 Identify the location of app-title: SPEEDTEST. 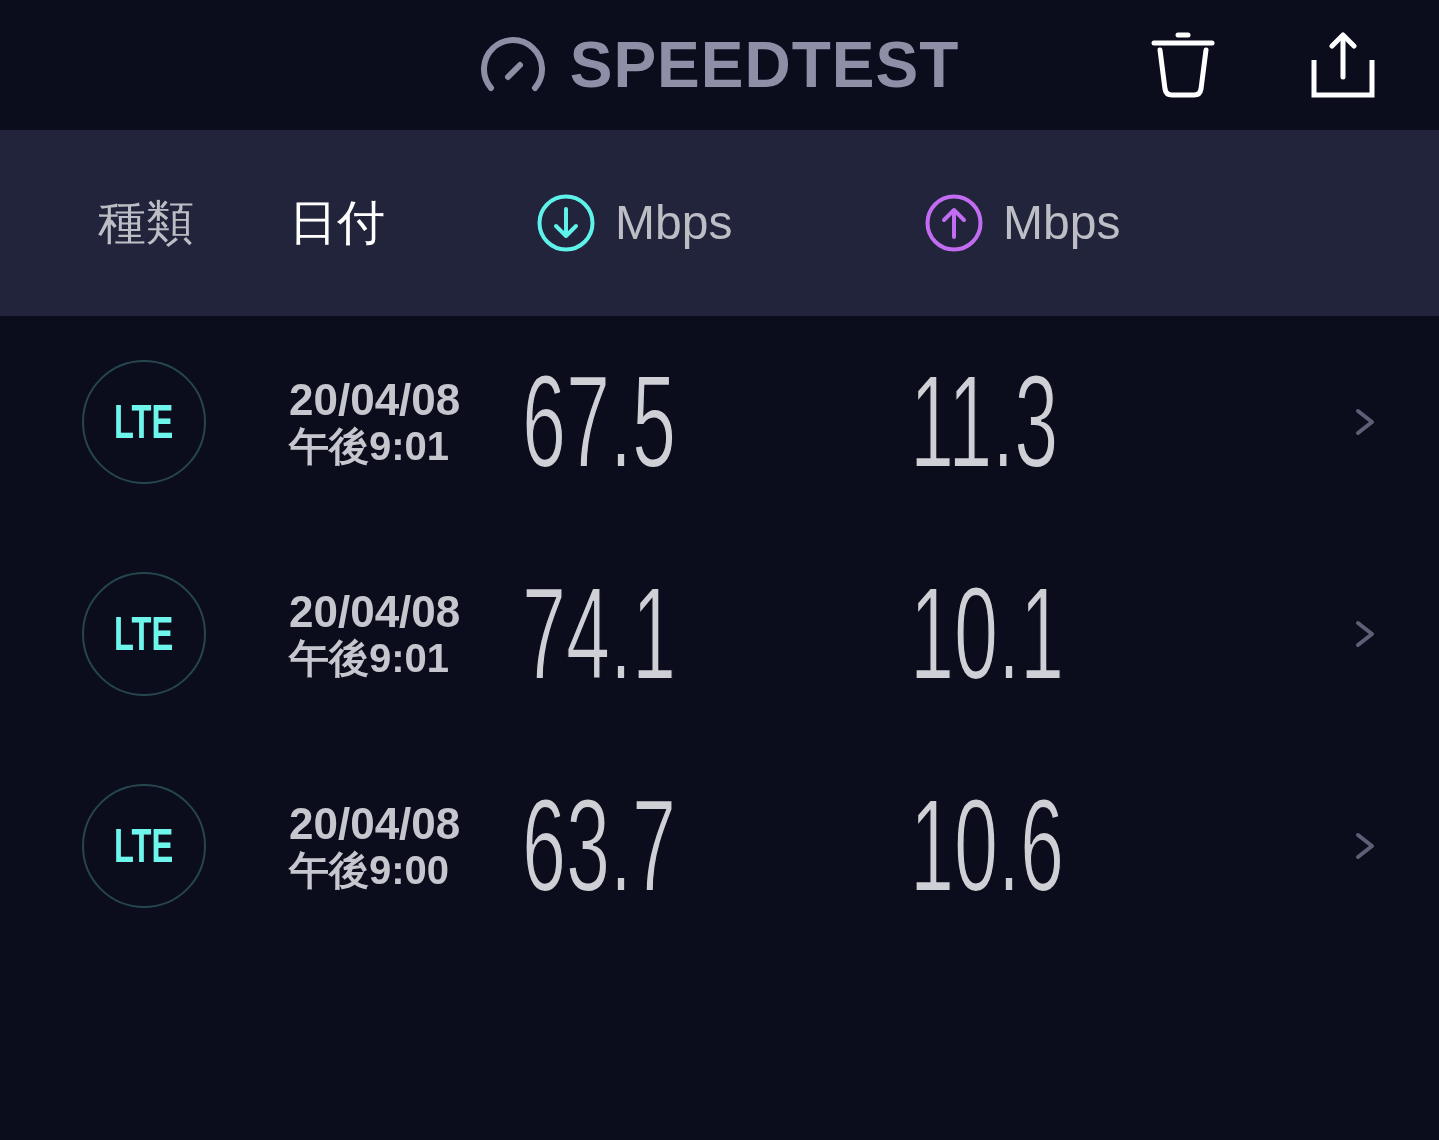
(764, 65).